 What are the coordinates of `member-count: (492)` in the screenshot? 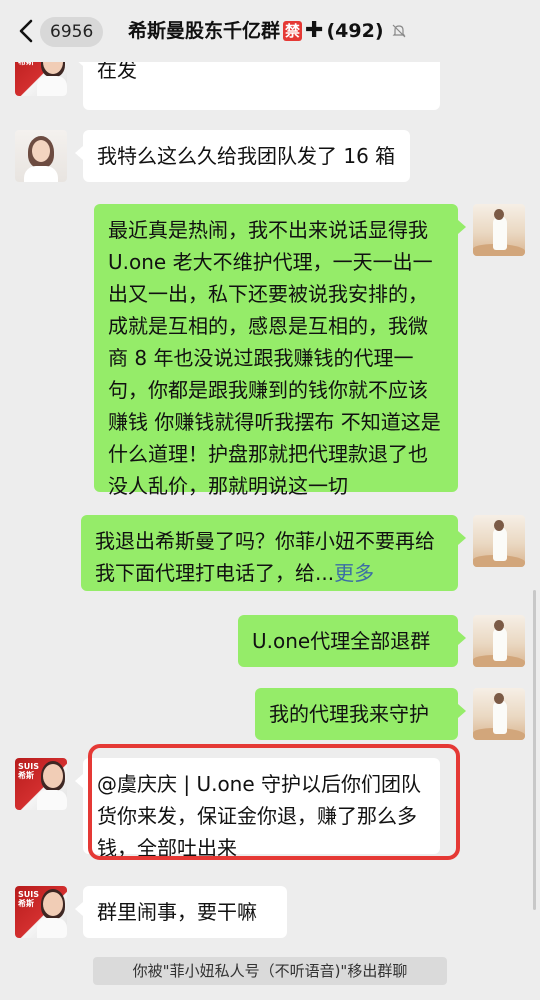 It's located at (355, 31).